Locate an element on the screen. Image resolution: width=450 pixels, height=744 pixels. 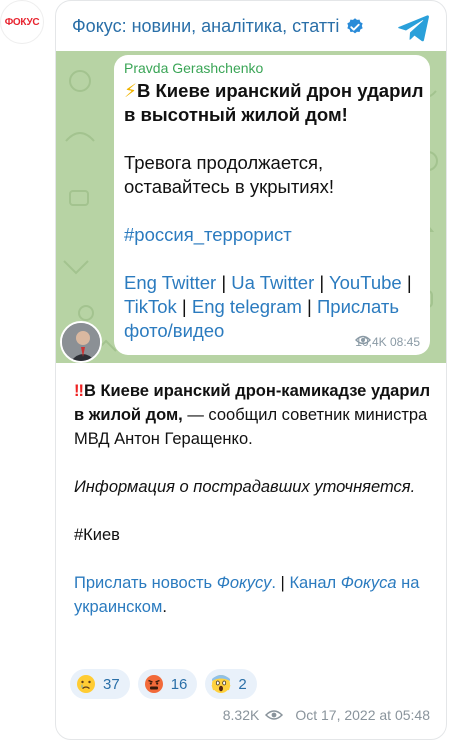
reaction-count: 37 is located at coordinates (111, 684).